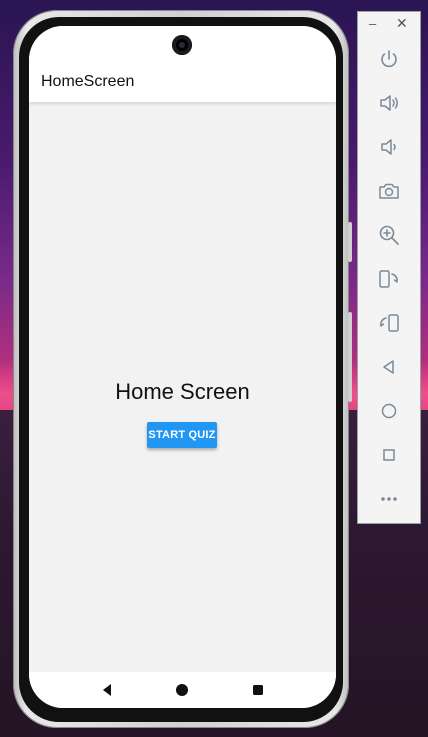  I want to click on navigation-bar, so click(182, 690).